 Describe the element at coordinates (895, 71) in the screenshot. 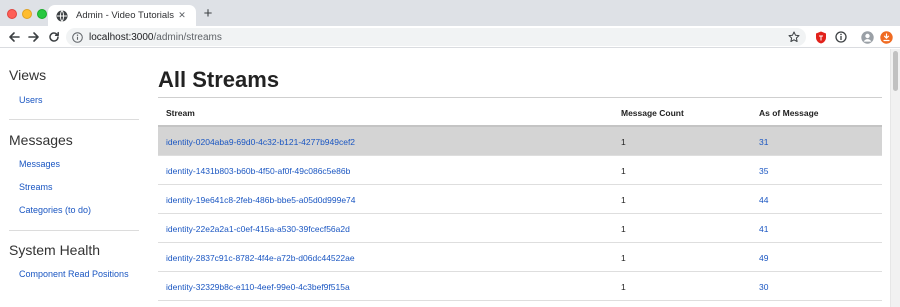

I see `scrollbar-thumb` at that location.